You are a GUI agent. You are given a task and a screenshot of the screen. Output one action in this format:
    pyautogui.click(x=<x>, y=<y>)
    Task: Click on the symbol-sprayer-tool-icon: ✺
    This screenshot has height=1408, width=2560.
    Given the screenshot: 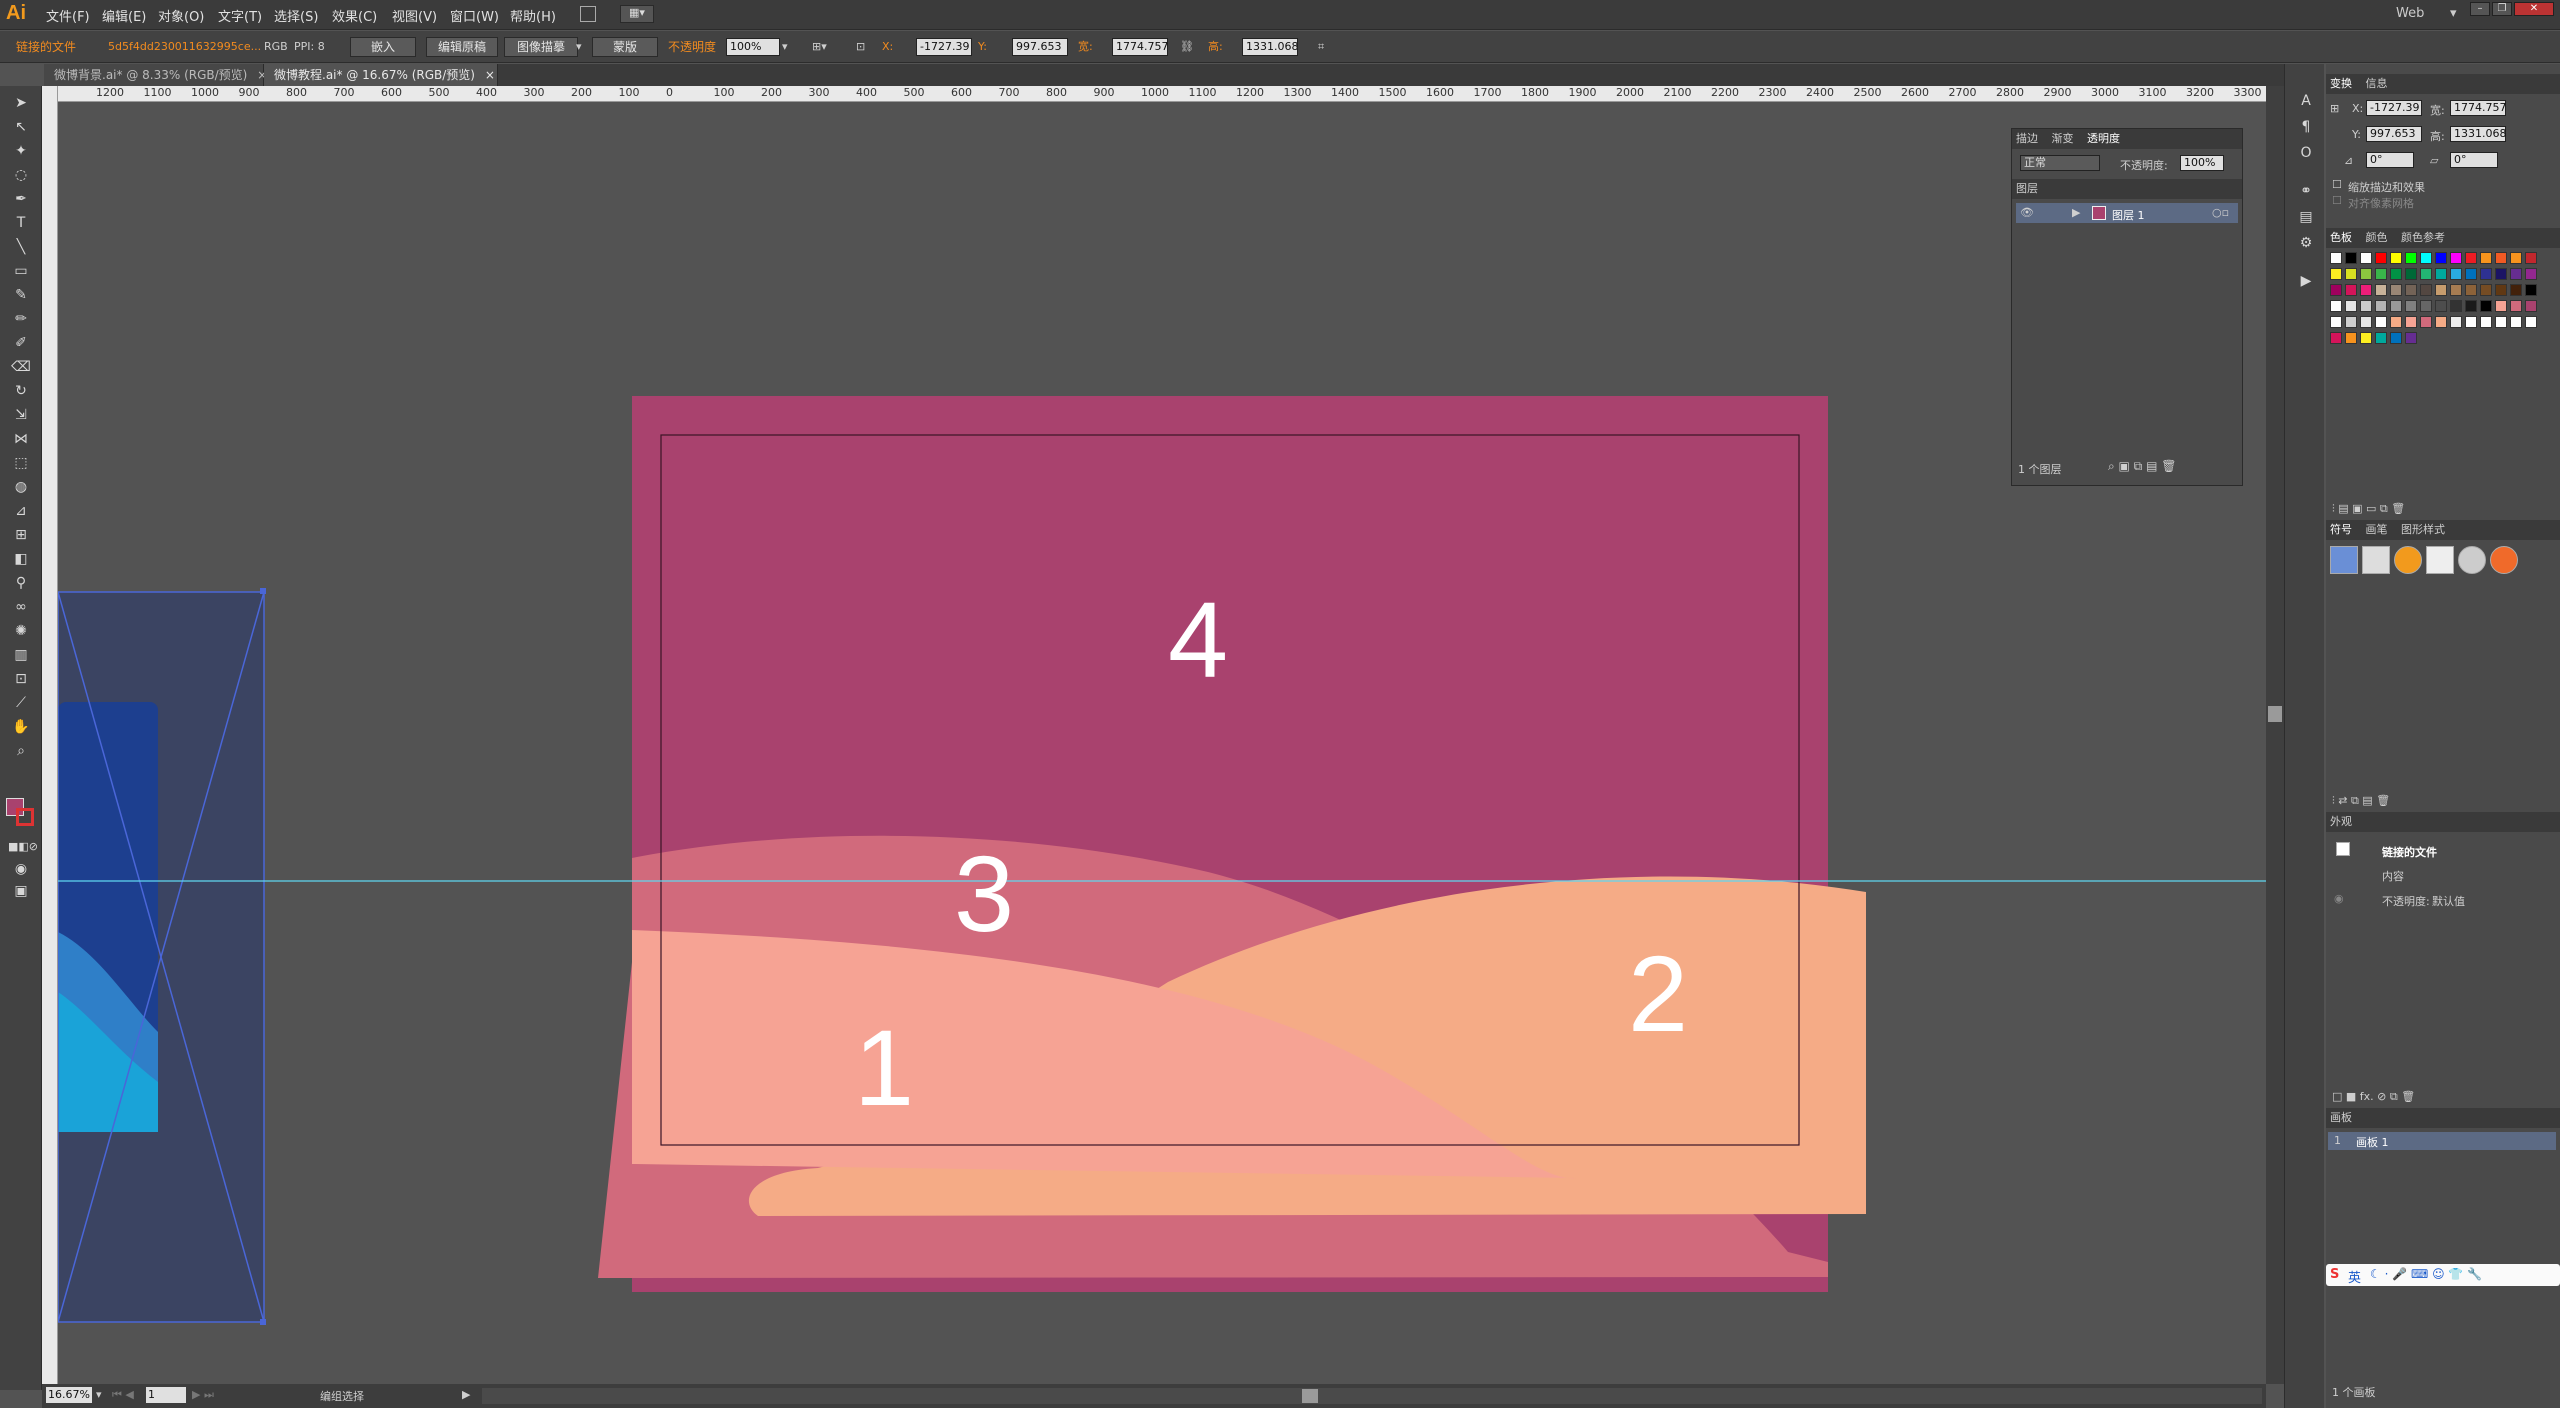 What is the action you would take?
    pyautogui.click(x=21, y=631)
    